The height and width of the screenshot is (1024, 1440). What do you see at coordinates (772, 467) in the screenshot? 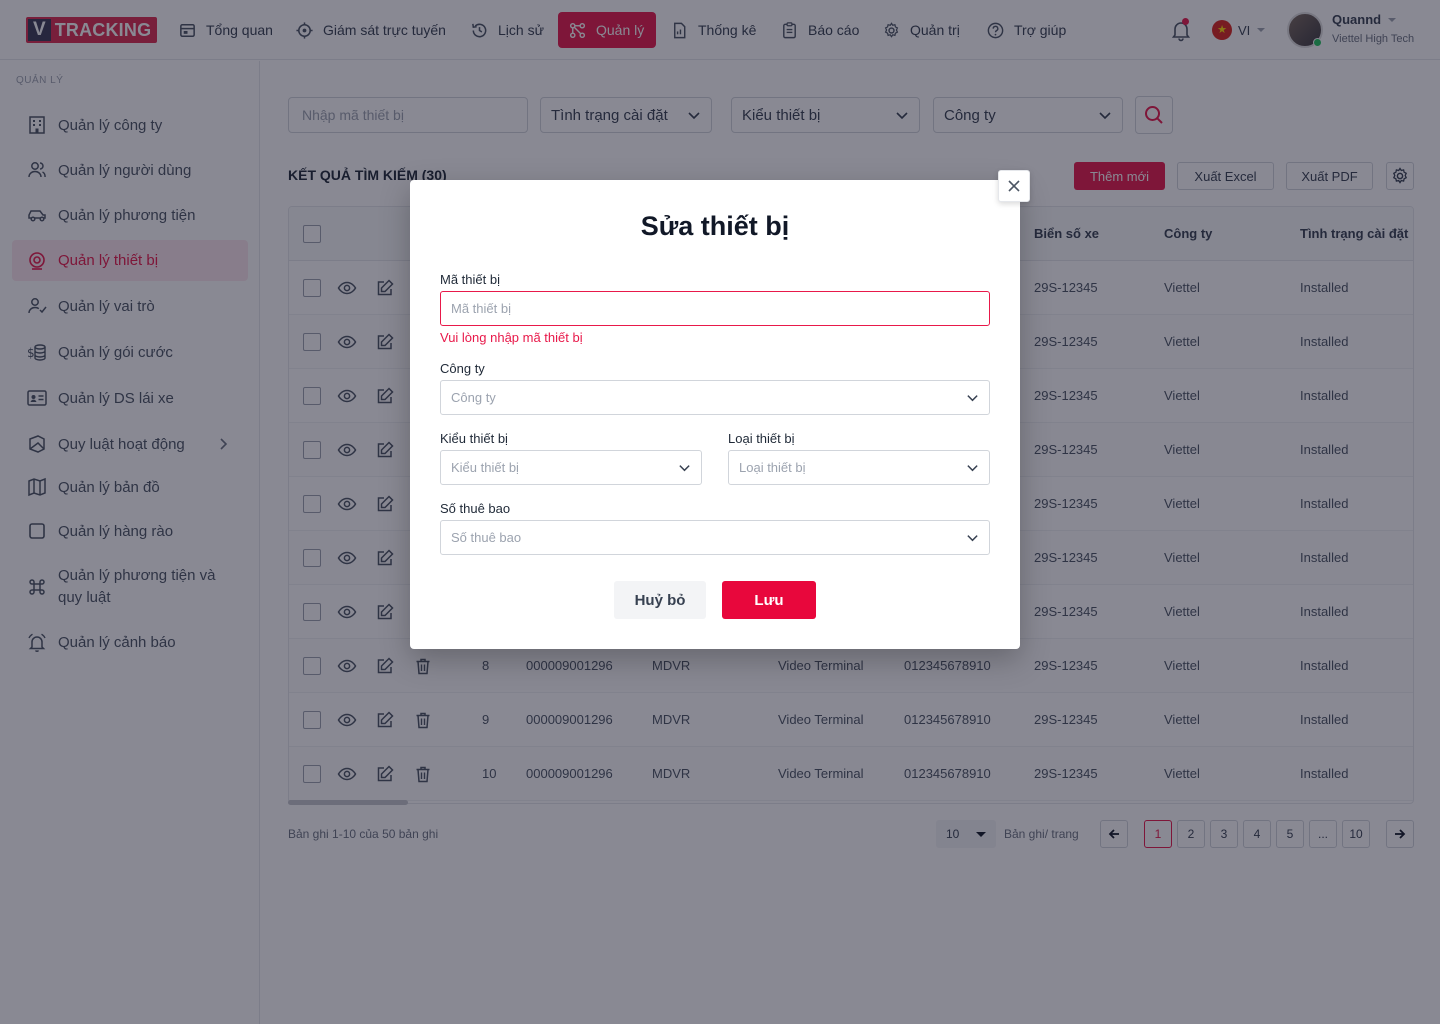
I see `input-placeholder: Loại thiết bị` at bounding box center [772, 467].